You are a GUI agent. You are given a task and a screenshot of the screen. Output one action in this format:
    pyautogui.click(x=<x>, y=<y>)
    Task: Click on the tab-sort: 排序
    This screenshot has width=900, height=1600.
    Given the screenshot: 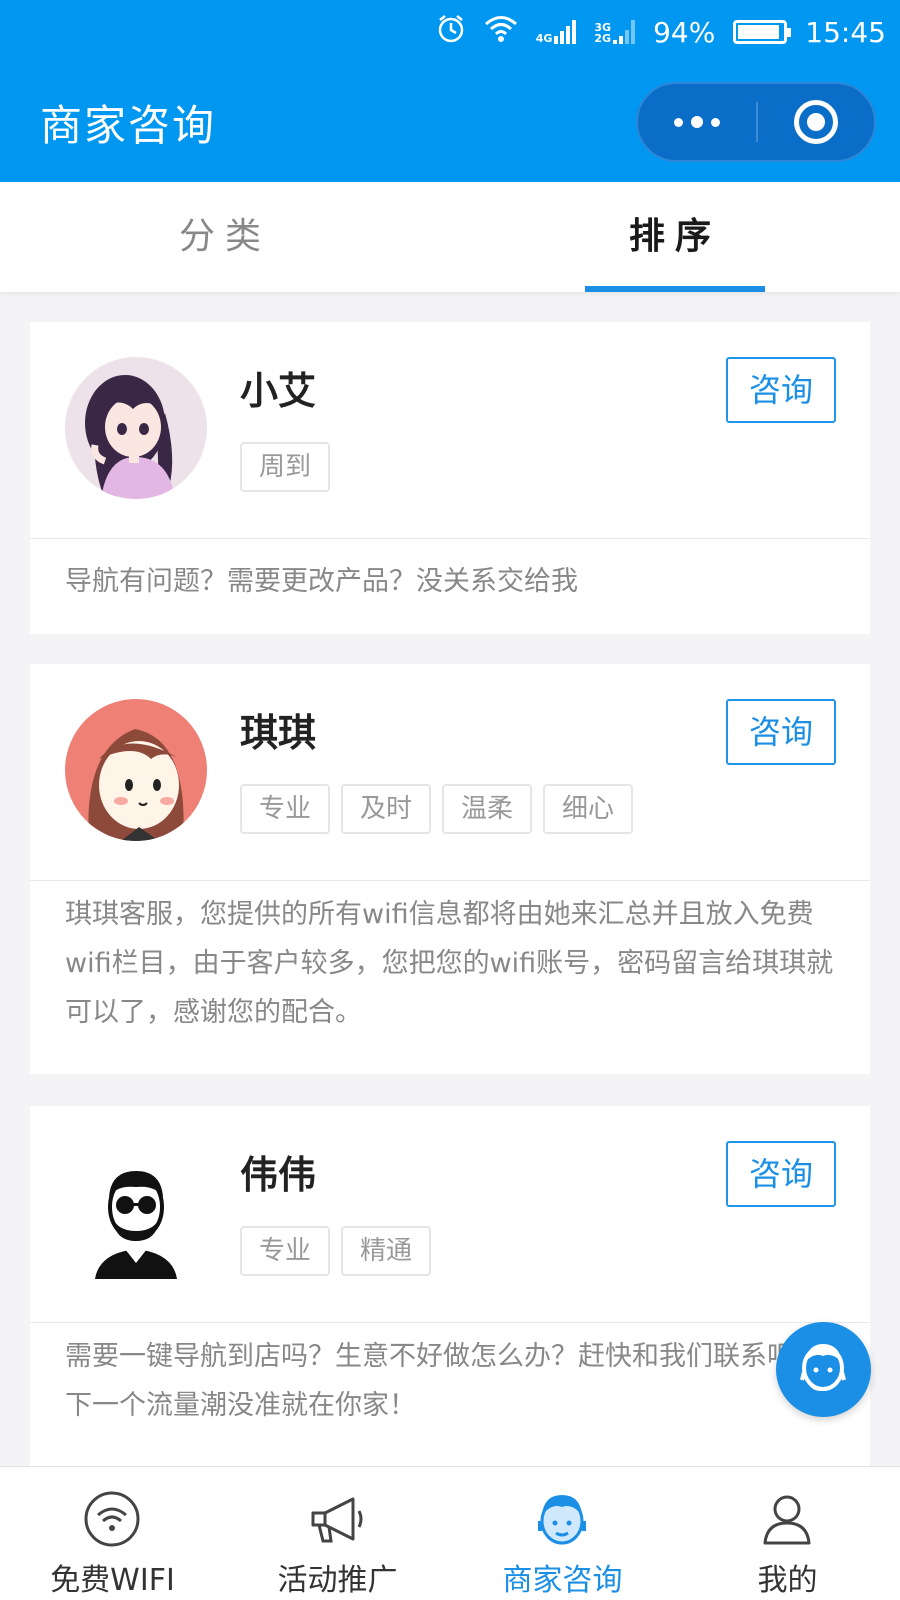 What is the action you would take?
    pyautogui.click(x=675, y=237)
    